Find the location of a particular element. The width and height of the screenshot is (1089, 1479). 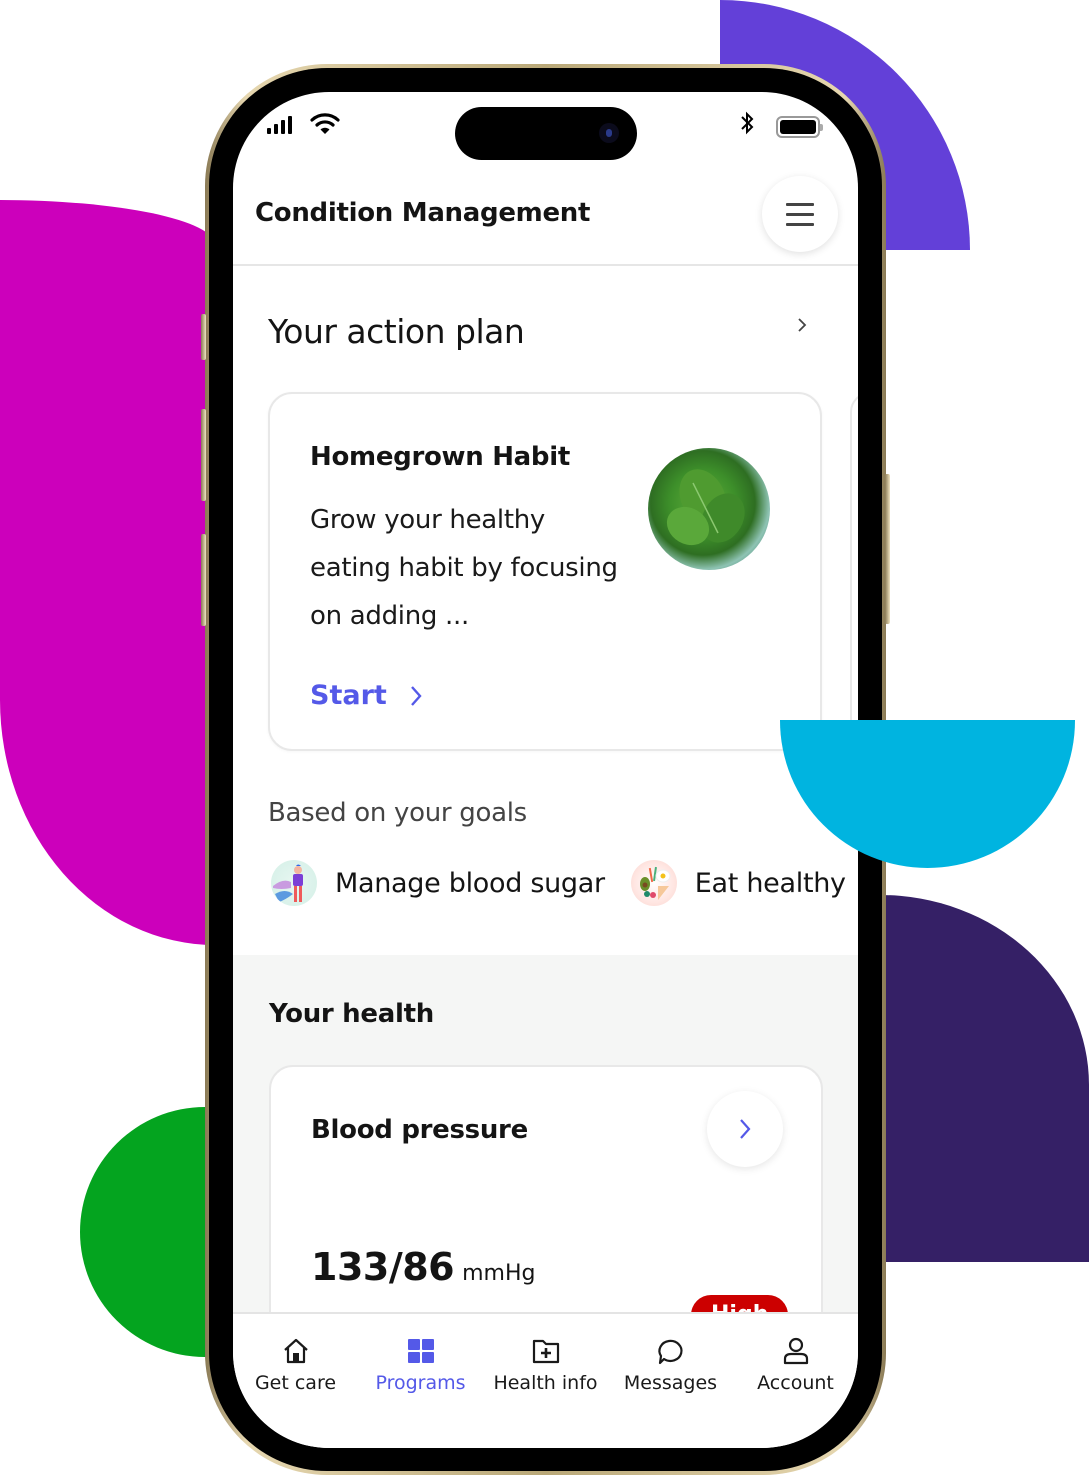

power-button is located at coordinates (887, 549).